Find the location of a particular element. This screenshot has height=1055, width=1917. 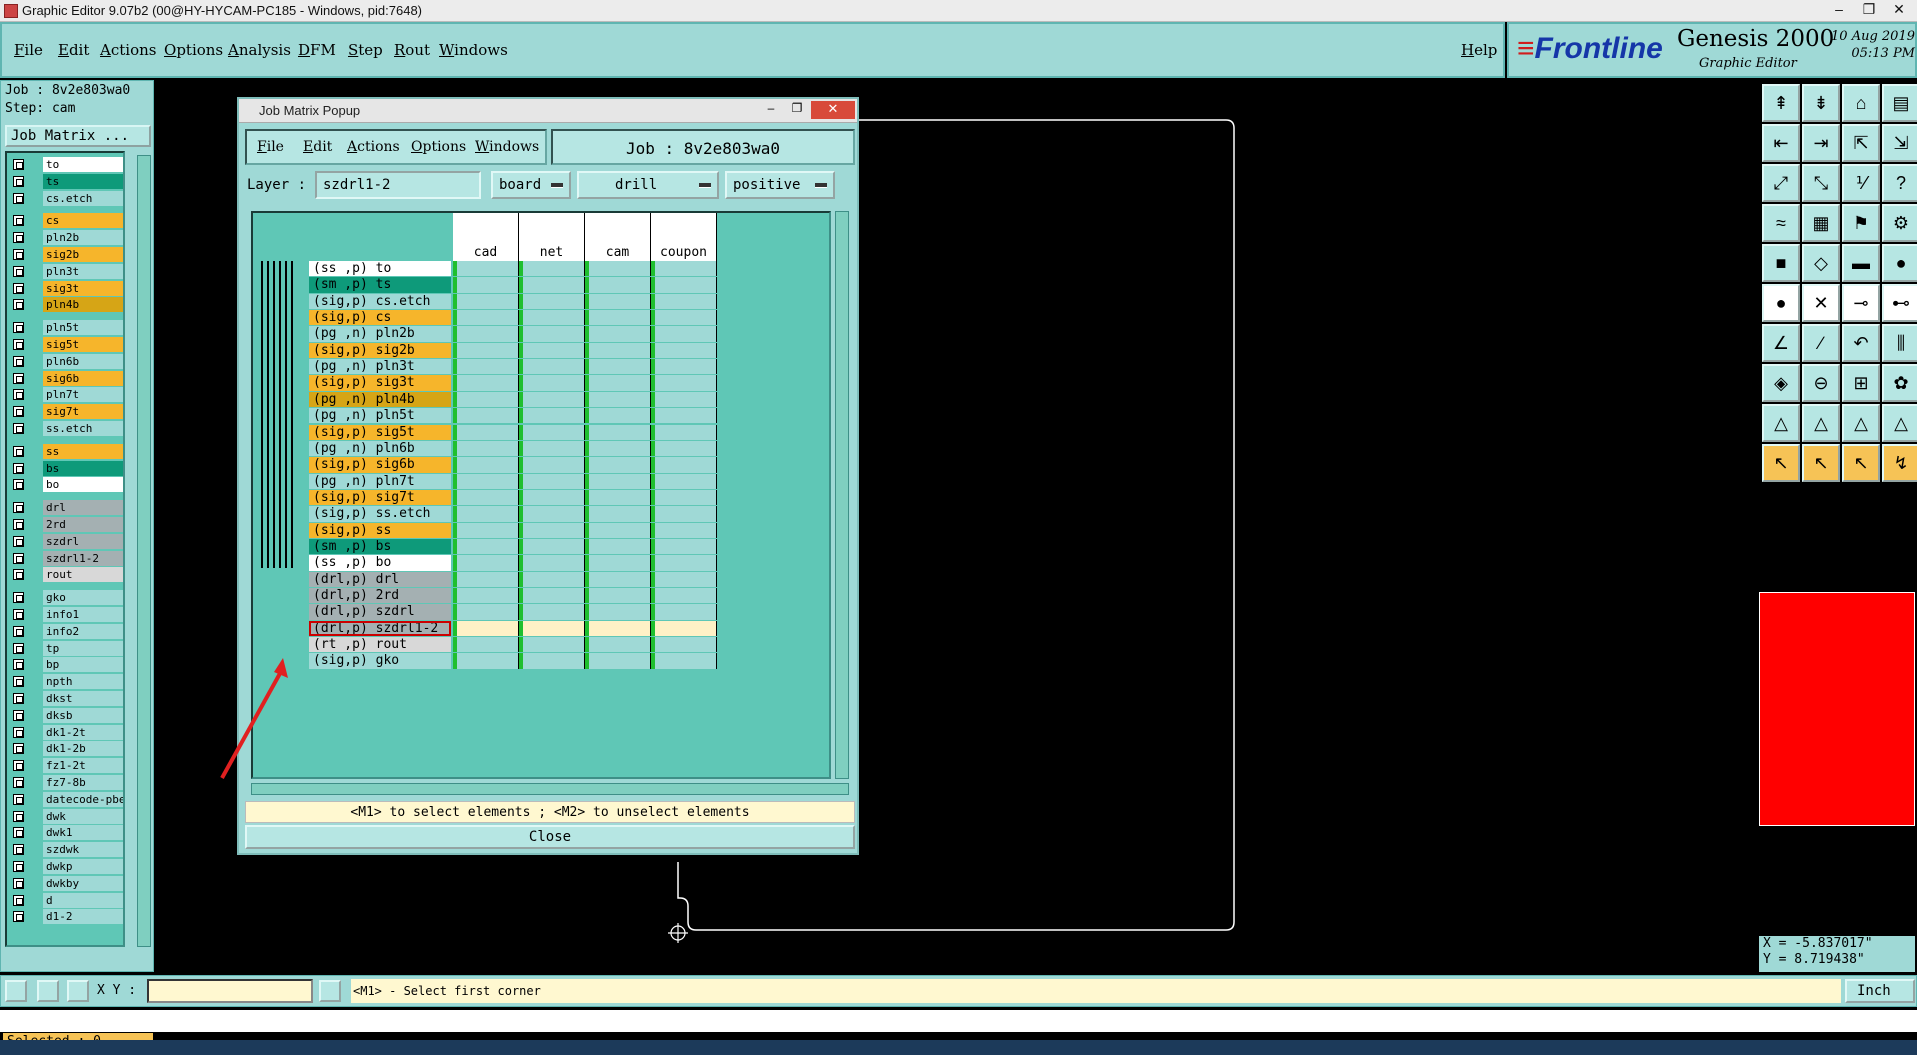

layer-item: dk1-2t is located at coordinates (65, 732).